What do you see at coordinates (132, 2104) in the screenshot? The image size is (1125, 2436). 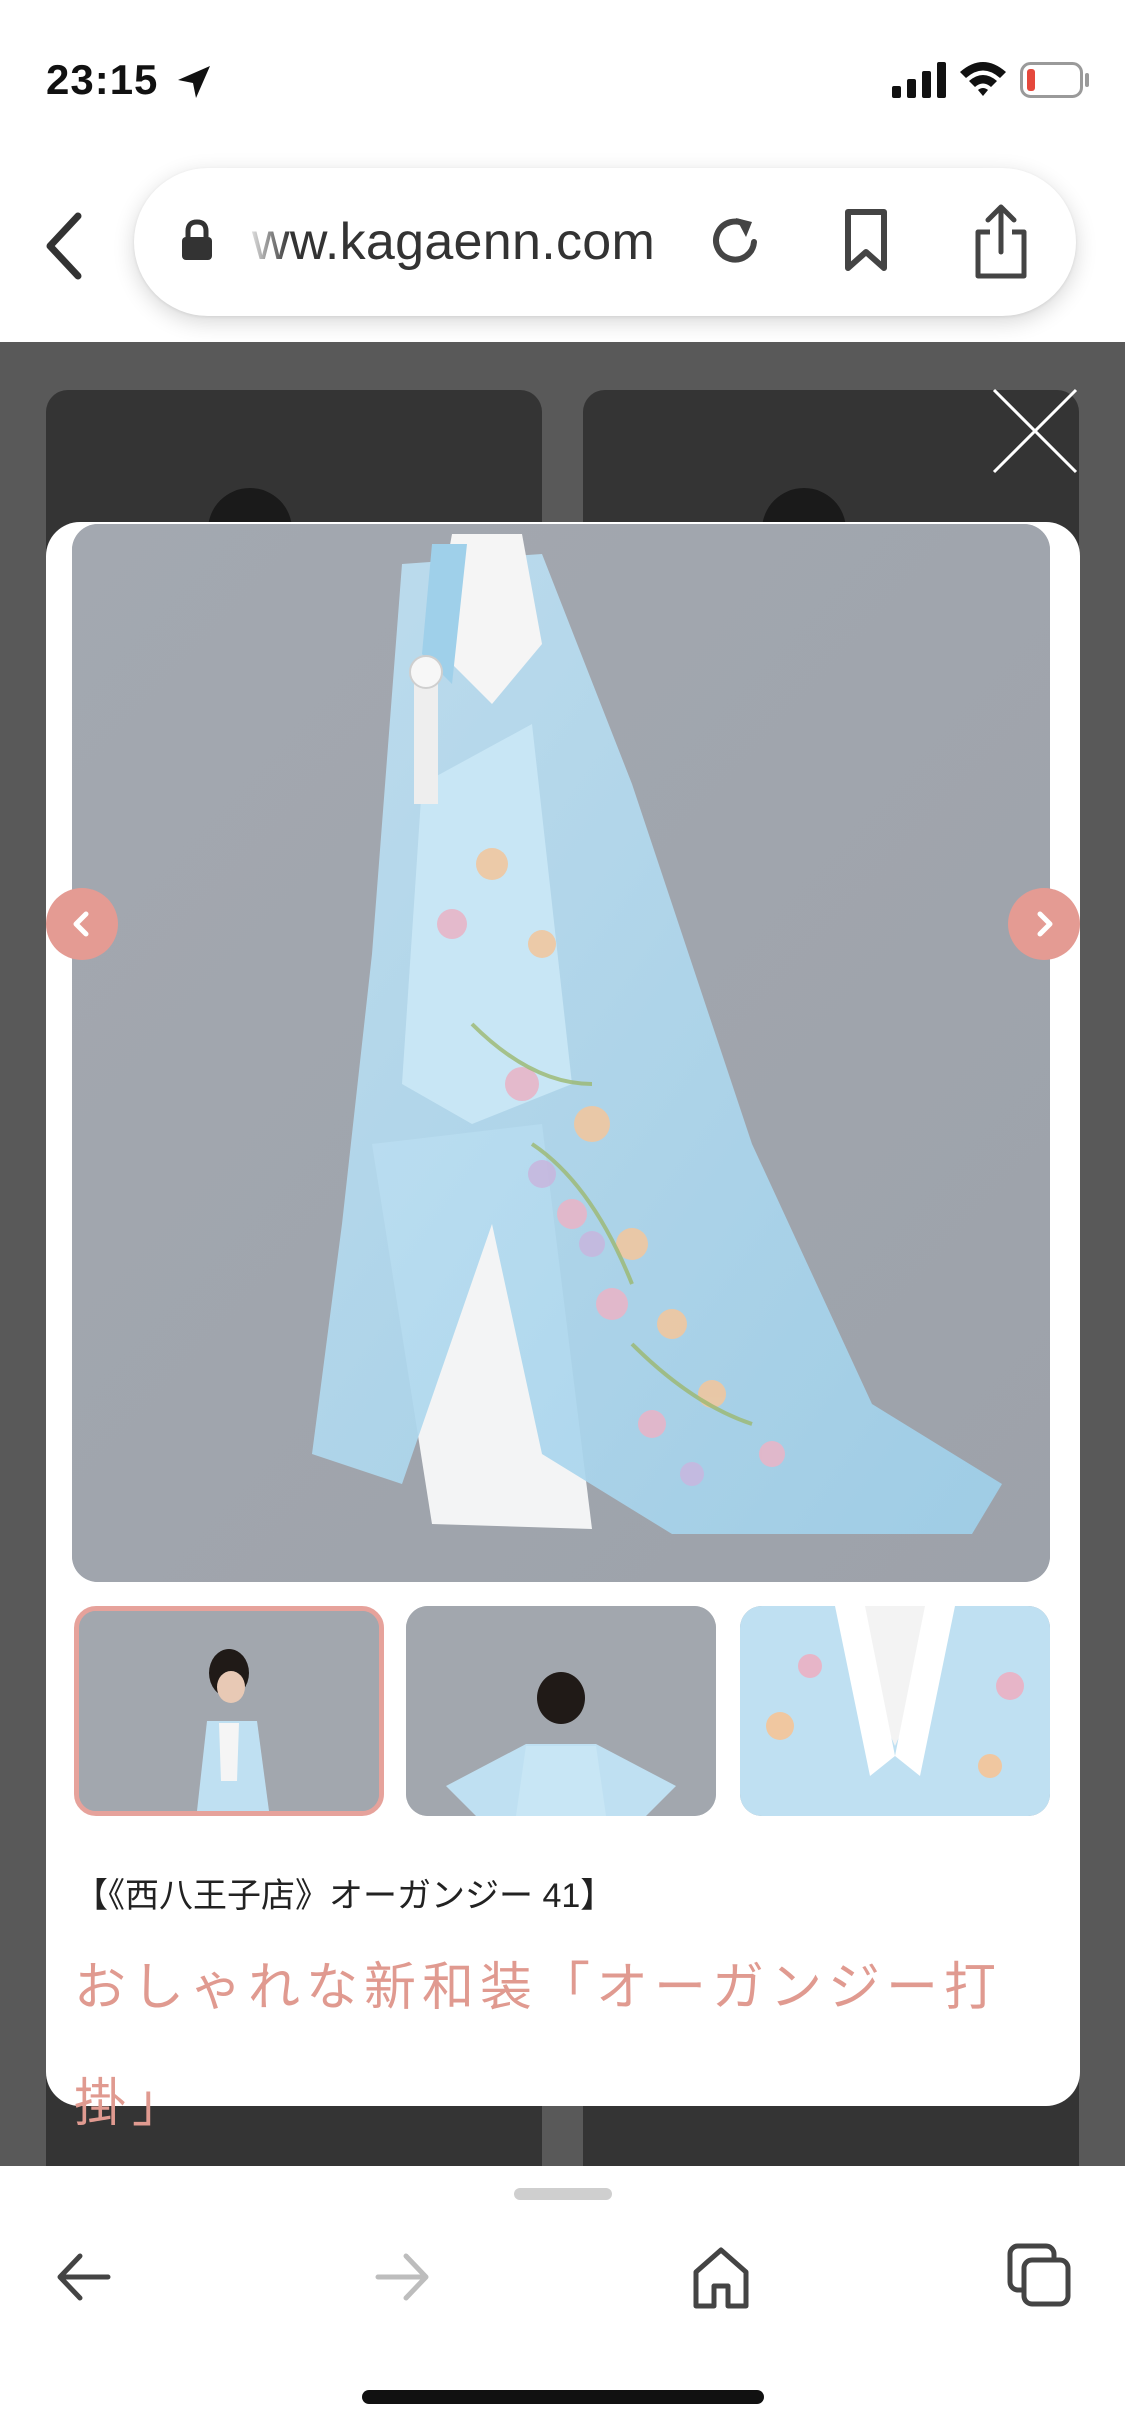 I see `headline-line-2: 掛」` at bounding box center [132, 2104].